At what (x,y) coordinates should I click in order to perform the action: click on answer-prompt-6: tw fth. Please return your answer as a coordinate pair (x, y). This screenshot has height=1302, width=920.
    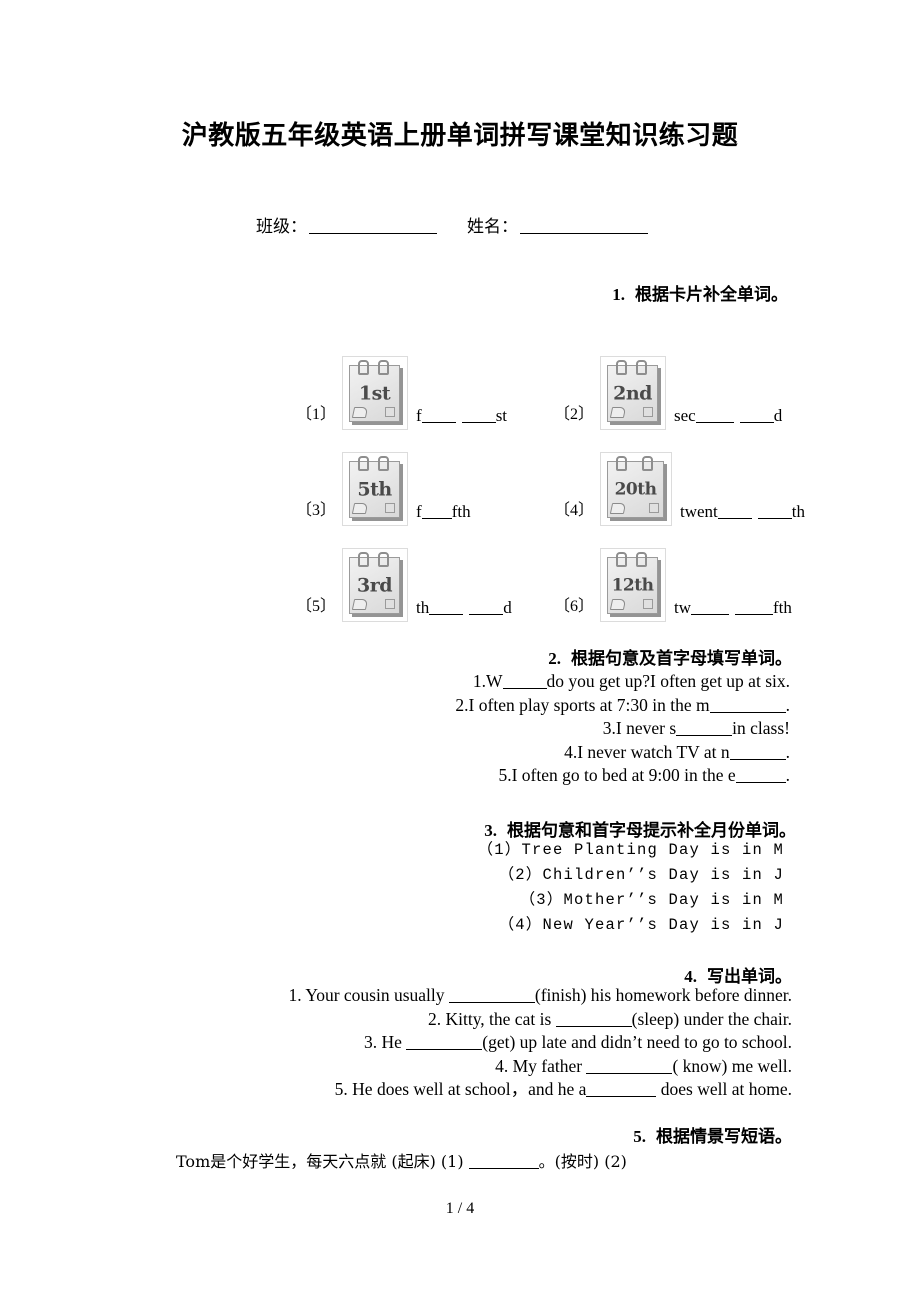
    Looking at the image, I should click on (733, 610).